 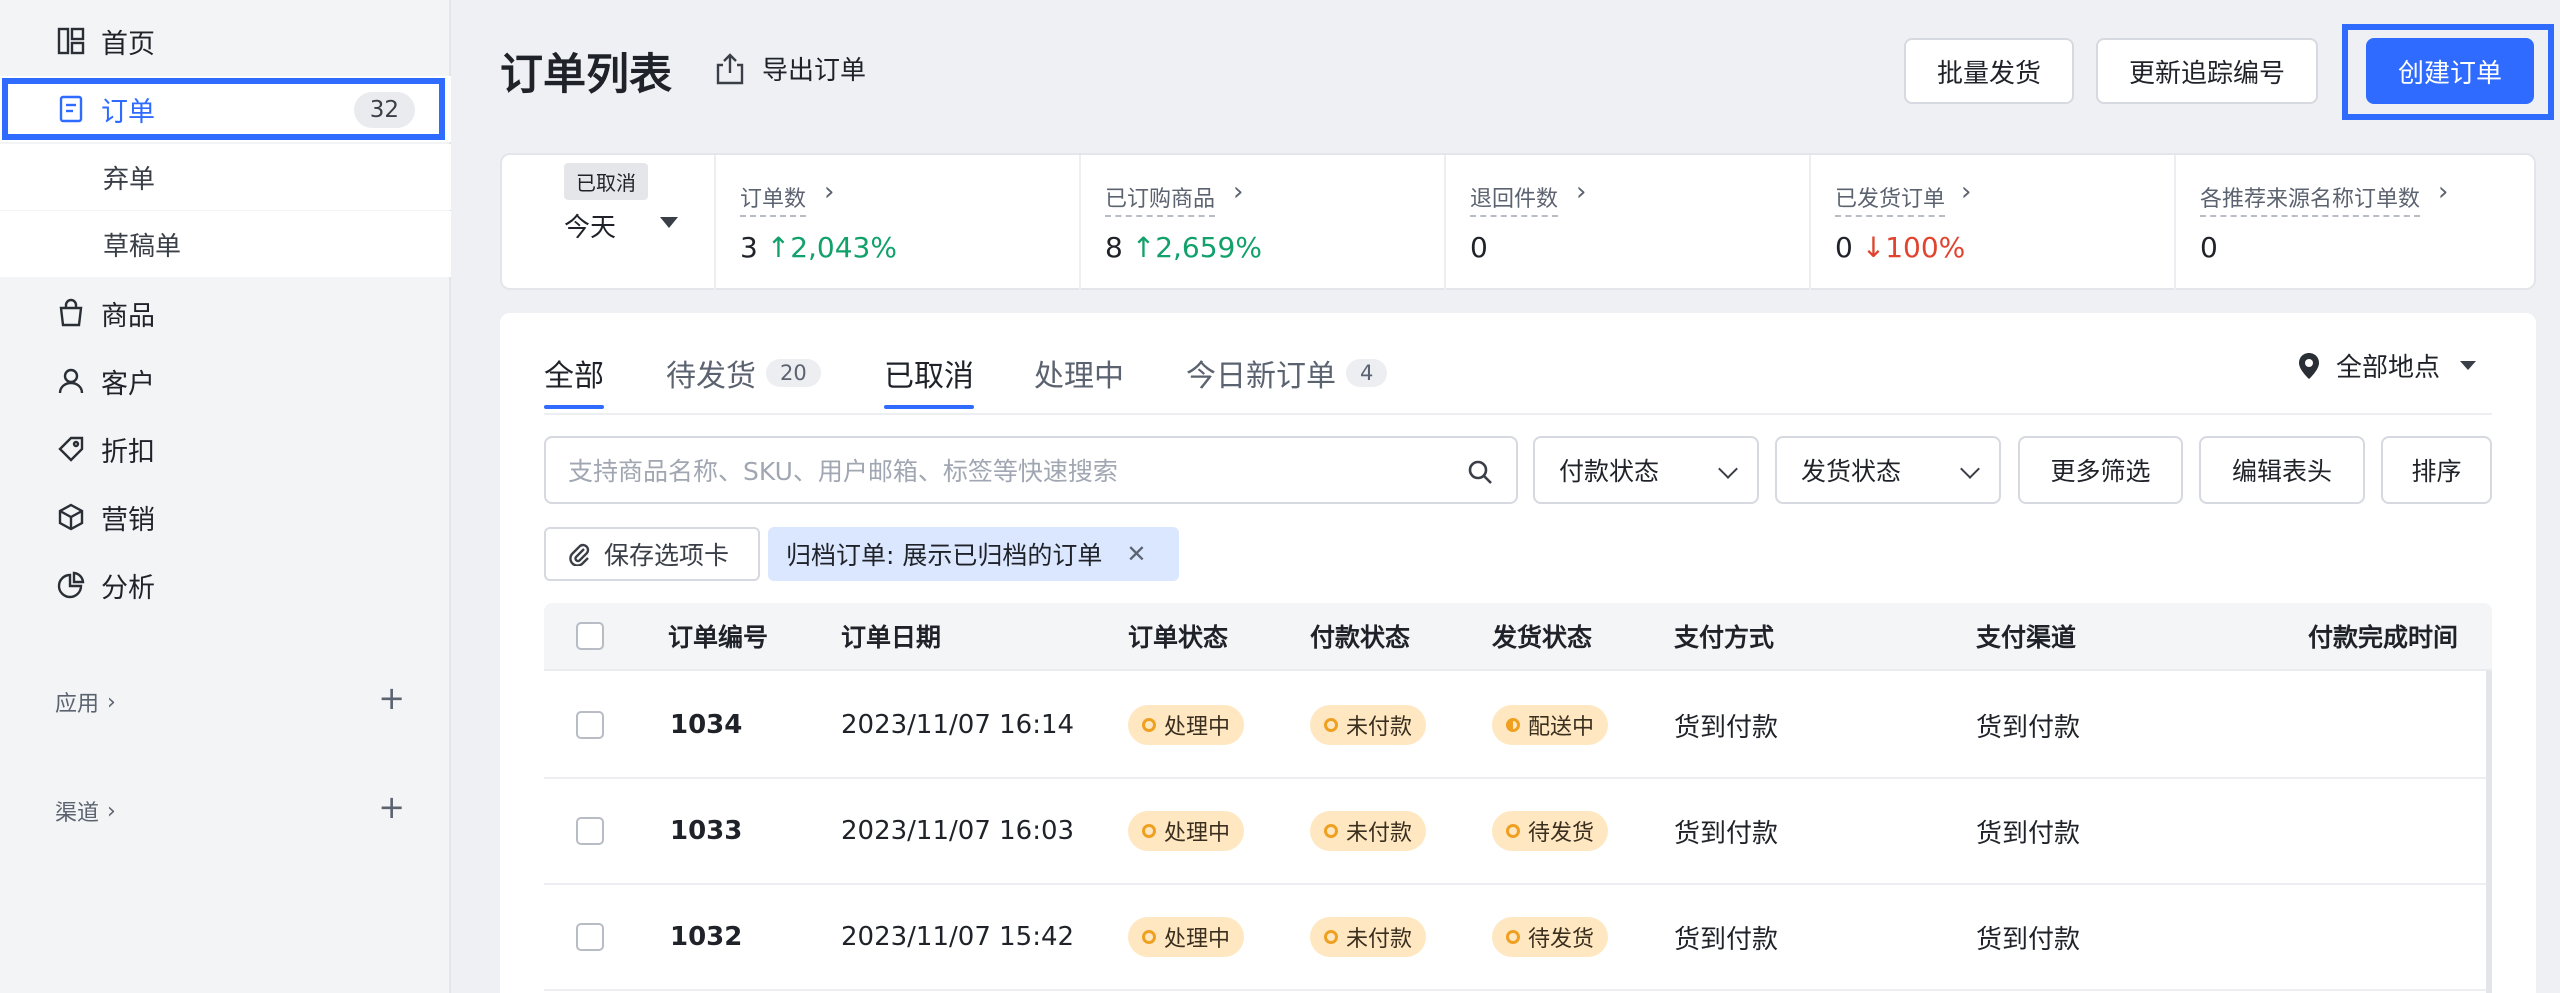 What do you see at coordinates (2450, 71) in the screenshot?
I see `create-order-button: 创建订单` at bounding box center [2450, 71].